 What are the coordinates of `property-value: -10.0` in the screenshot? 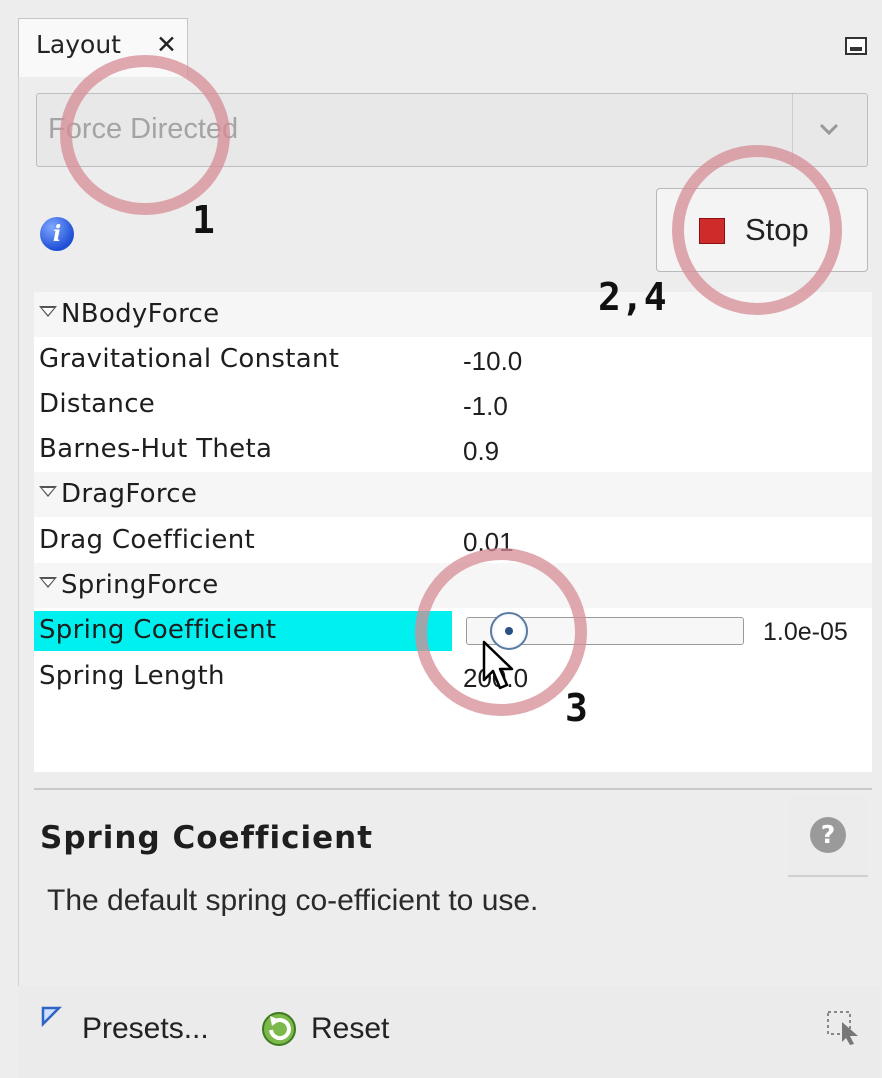 It's located at (492, 361).